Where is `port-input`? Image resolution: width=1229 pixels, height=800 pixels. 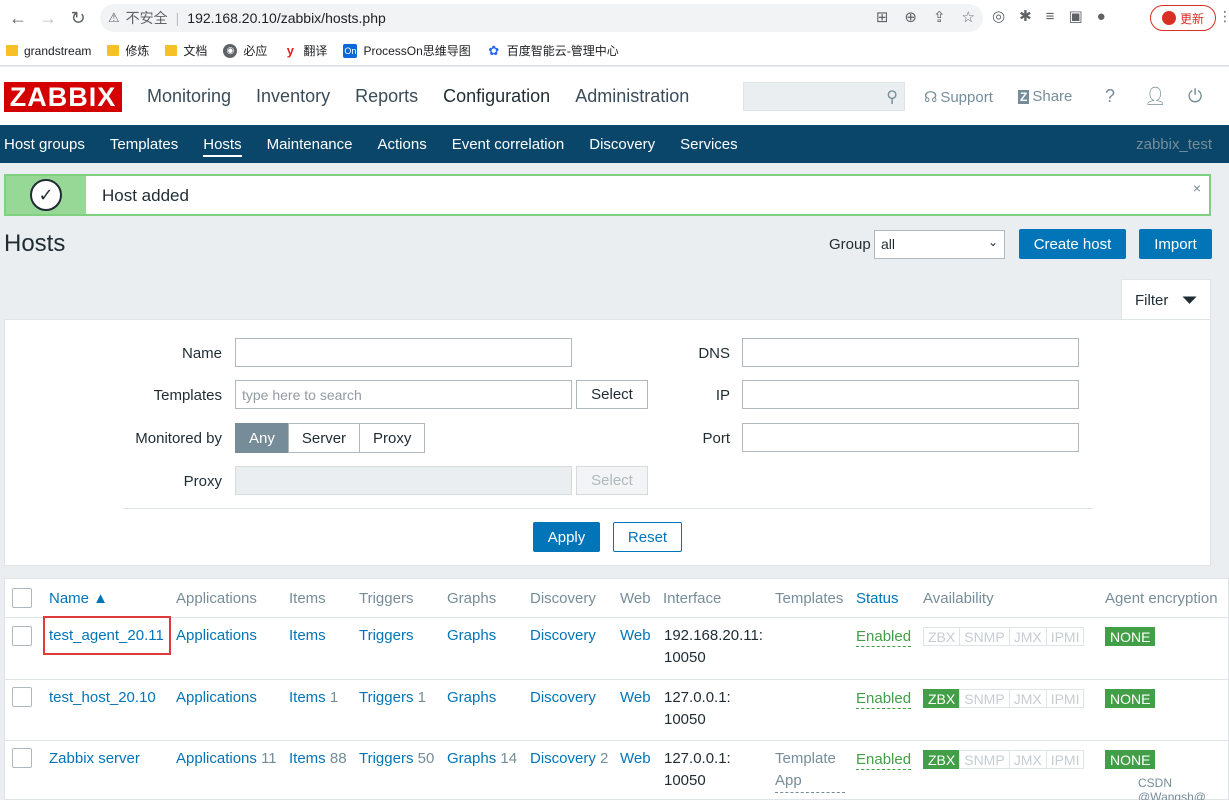
port-input is located at coordinates (910, 437).